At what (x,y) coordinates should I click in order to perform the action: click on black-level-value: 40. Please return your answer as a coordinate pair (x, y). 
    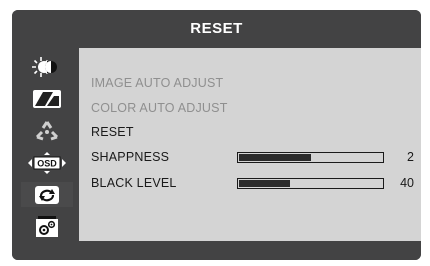
    Looking at the image, I should click on (407, 183).